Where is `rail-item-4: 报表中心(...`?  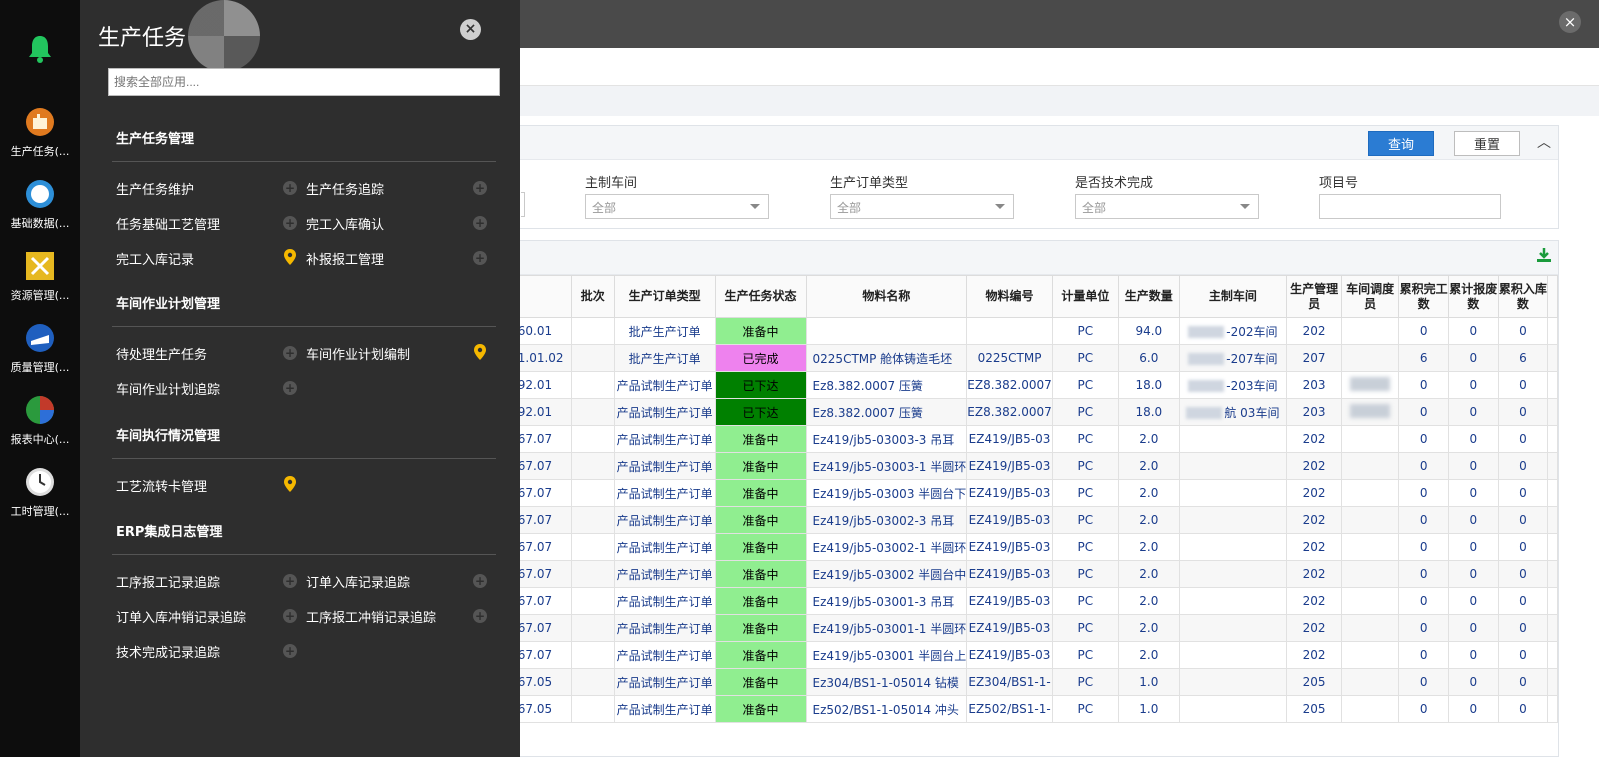 rail-item-4: 报表中心(... is located at coordinates (40, 421).